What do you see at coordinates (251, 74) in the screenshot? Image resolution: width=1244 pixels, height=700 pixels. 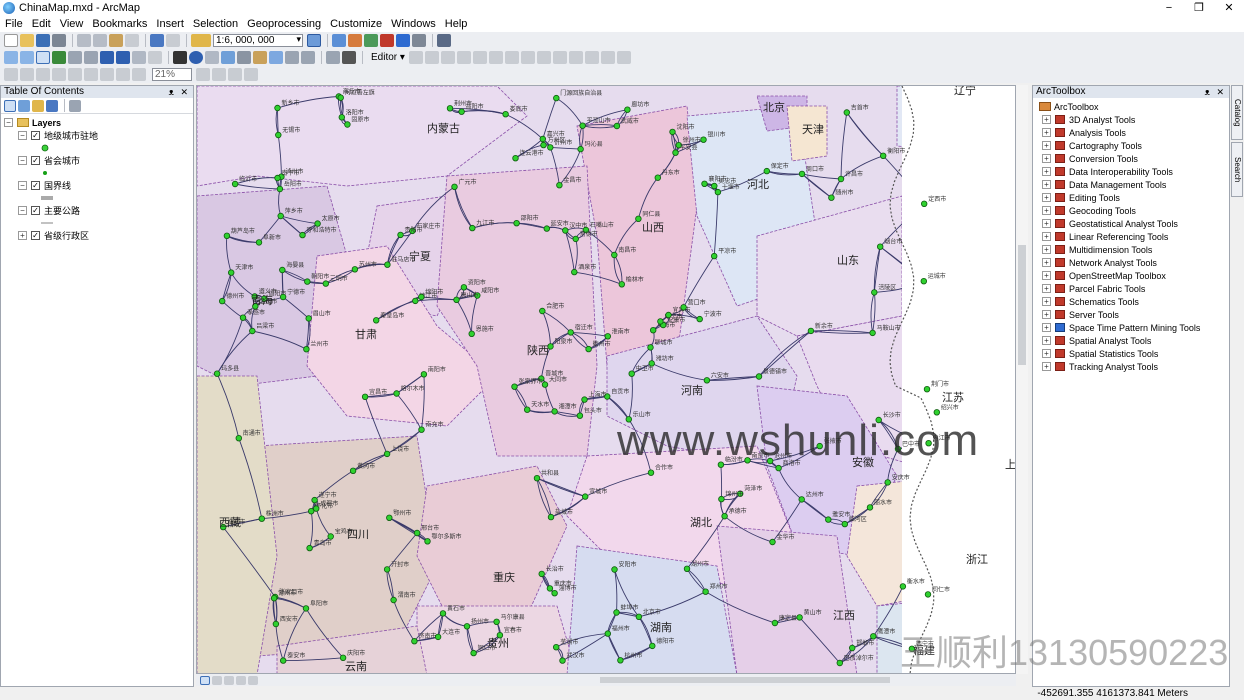 I see `data-driven-pages-icon` at bounding box center [251, 74].